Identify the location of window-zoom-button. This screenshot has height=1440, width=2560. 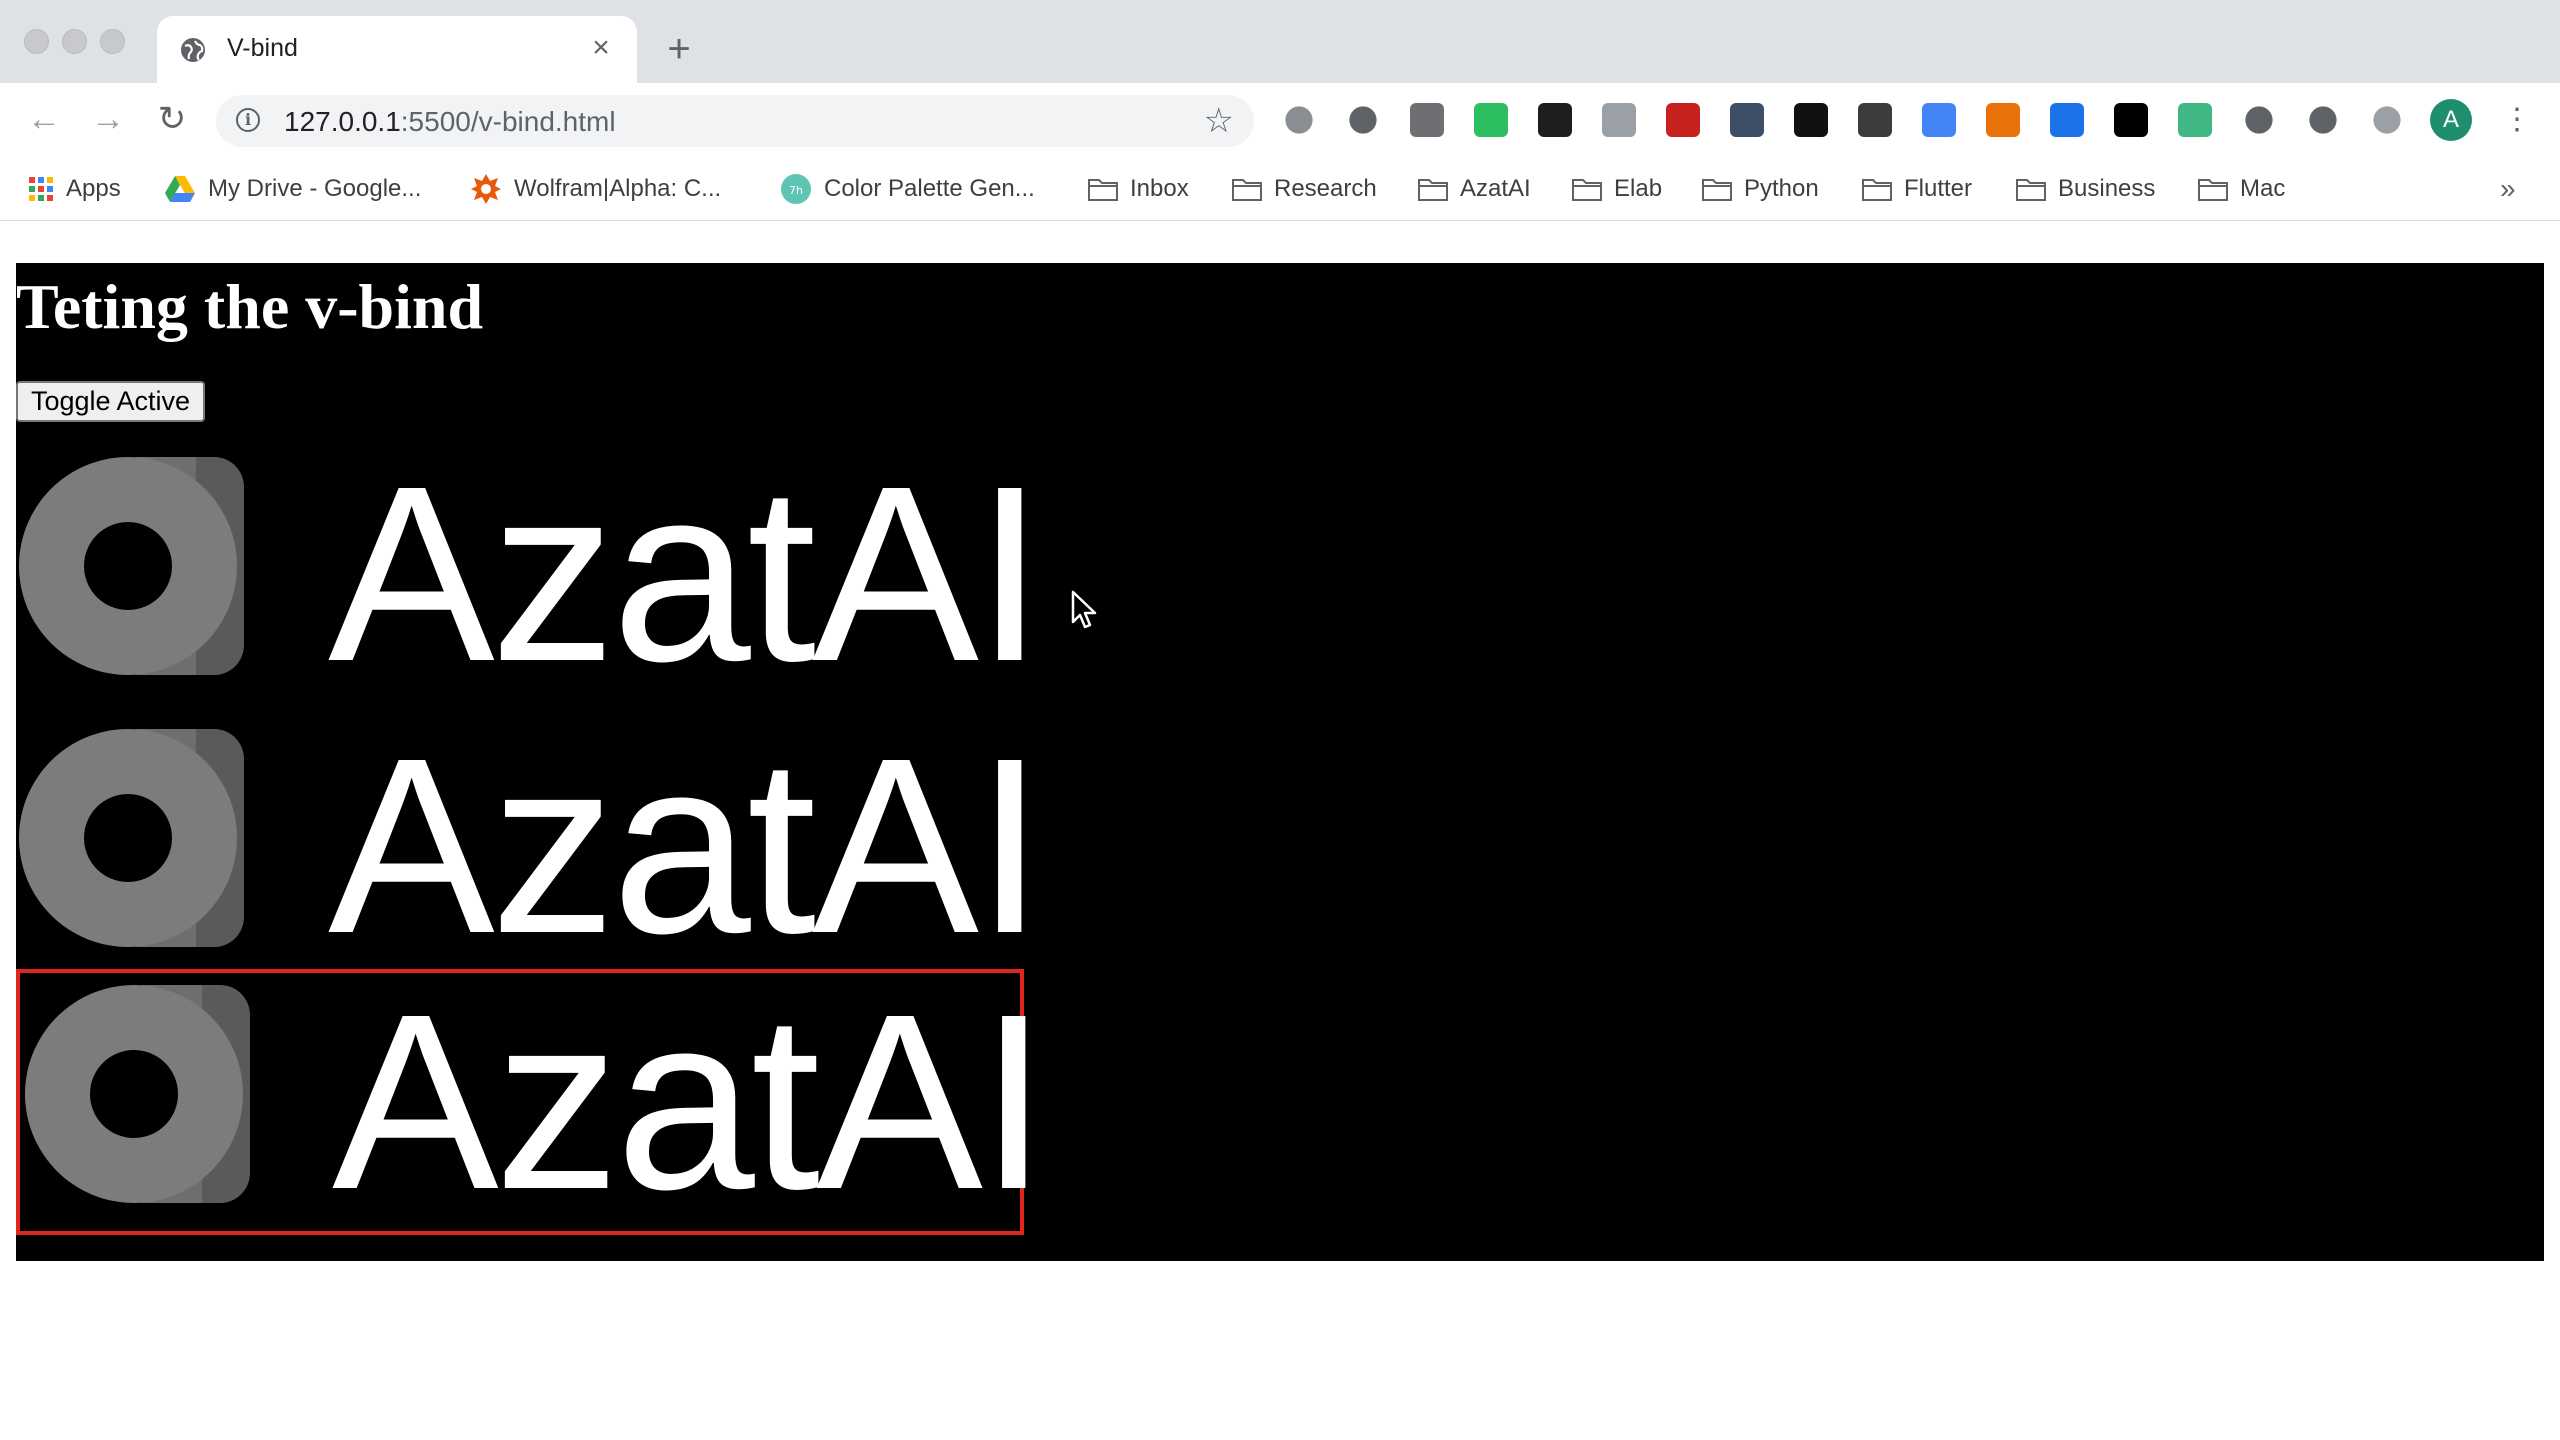
(112, 41).